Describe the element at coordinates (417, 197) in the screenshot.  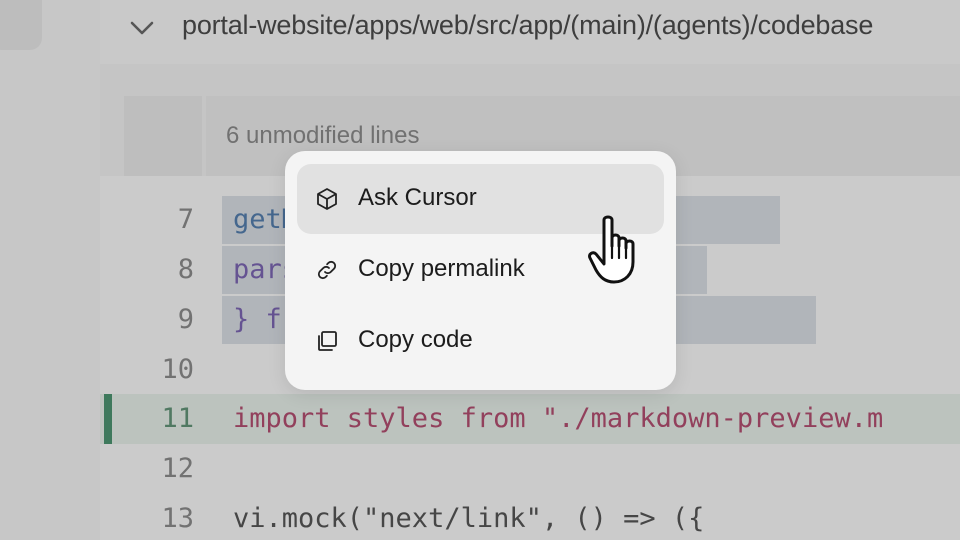
I see `menu-item-label: Ask Cursor` at that location.